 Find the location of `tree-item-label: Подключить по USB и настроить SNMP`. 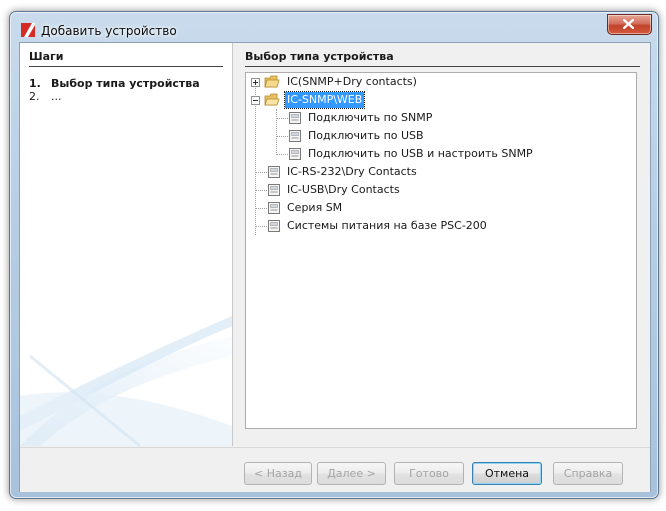

tree-item-label: Подключить по USB и настроить SNMP is located at coordinates (420, 153).